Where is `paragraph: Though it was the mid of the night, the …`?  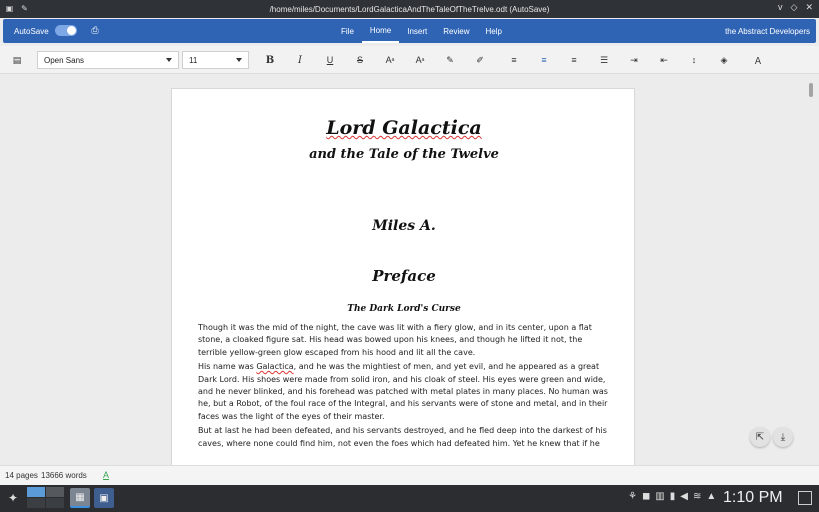
paragraph: Though it was the mid of the night, the … is located at coordinates (395, 340).